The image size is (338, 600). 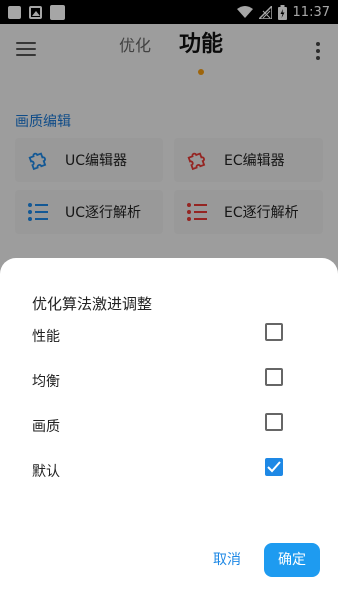 I want to click on option-default: 默认, so click(x=169, y=471).